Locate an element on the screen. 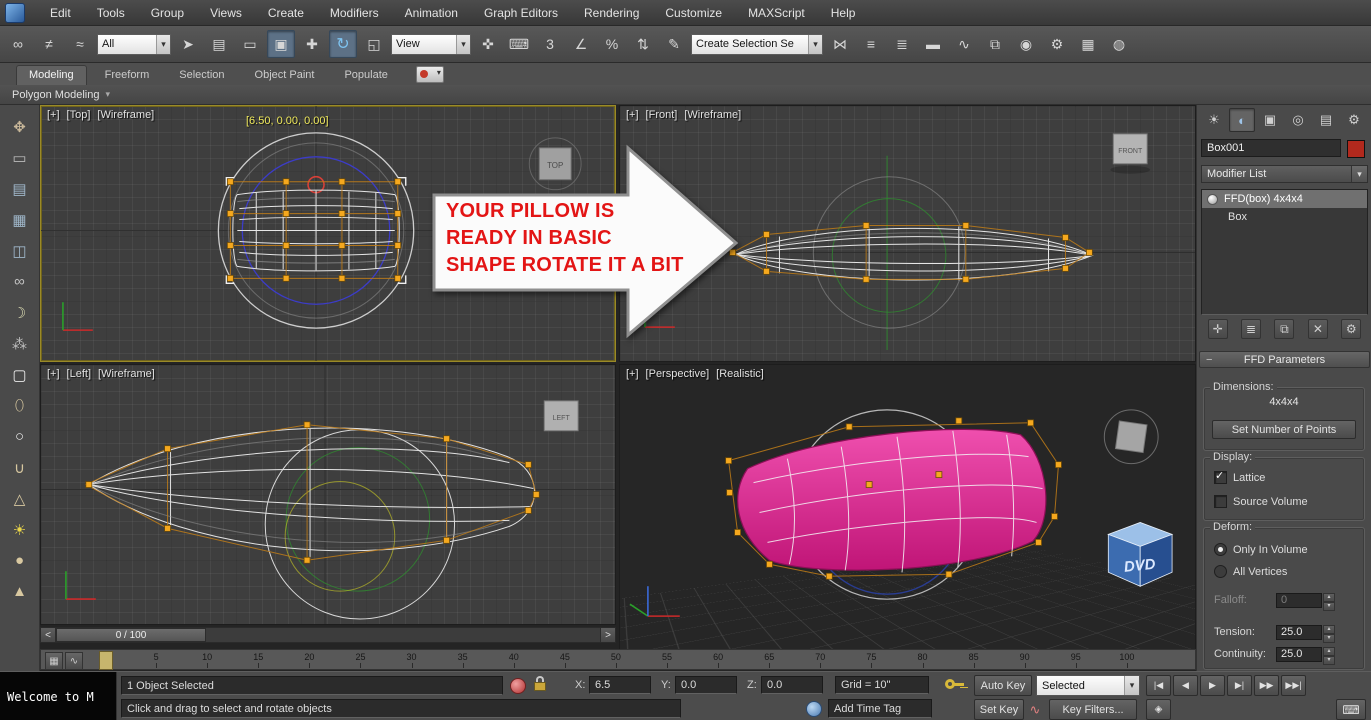 The image size is (1371, 720). make-unique-icon: ⧉ is located at coordinates (1284, 329).